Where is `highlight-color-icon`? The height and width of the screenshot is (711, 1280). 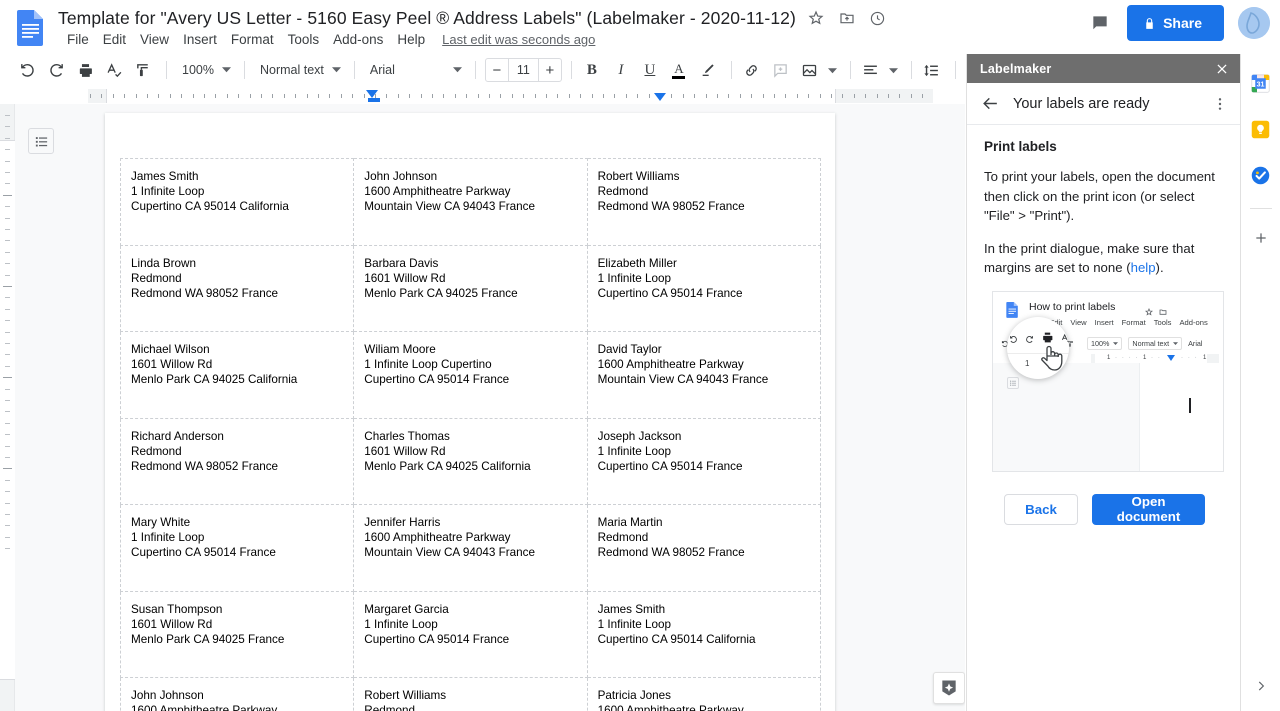
highlight-color-icon is located at coordinates (708, 70).